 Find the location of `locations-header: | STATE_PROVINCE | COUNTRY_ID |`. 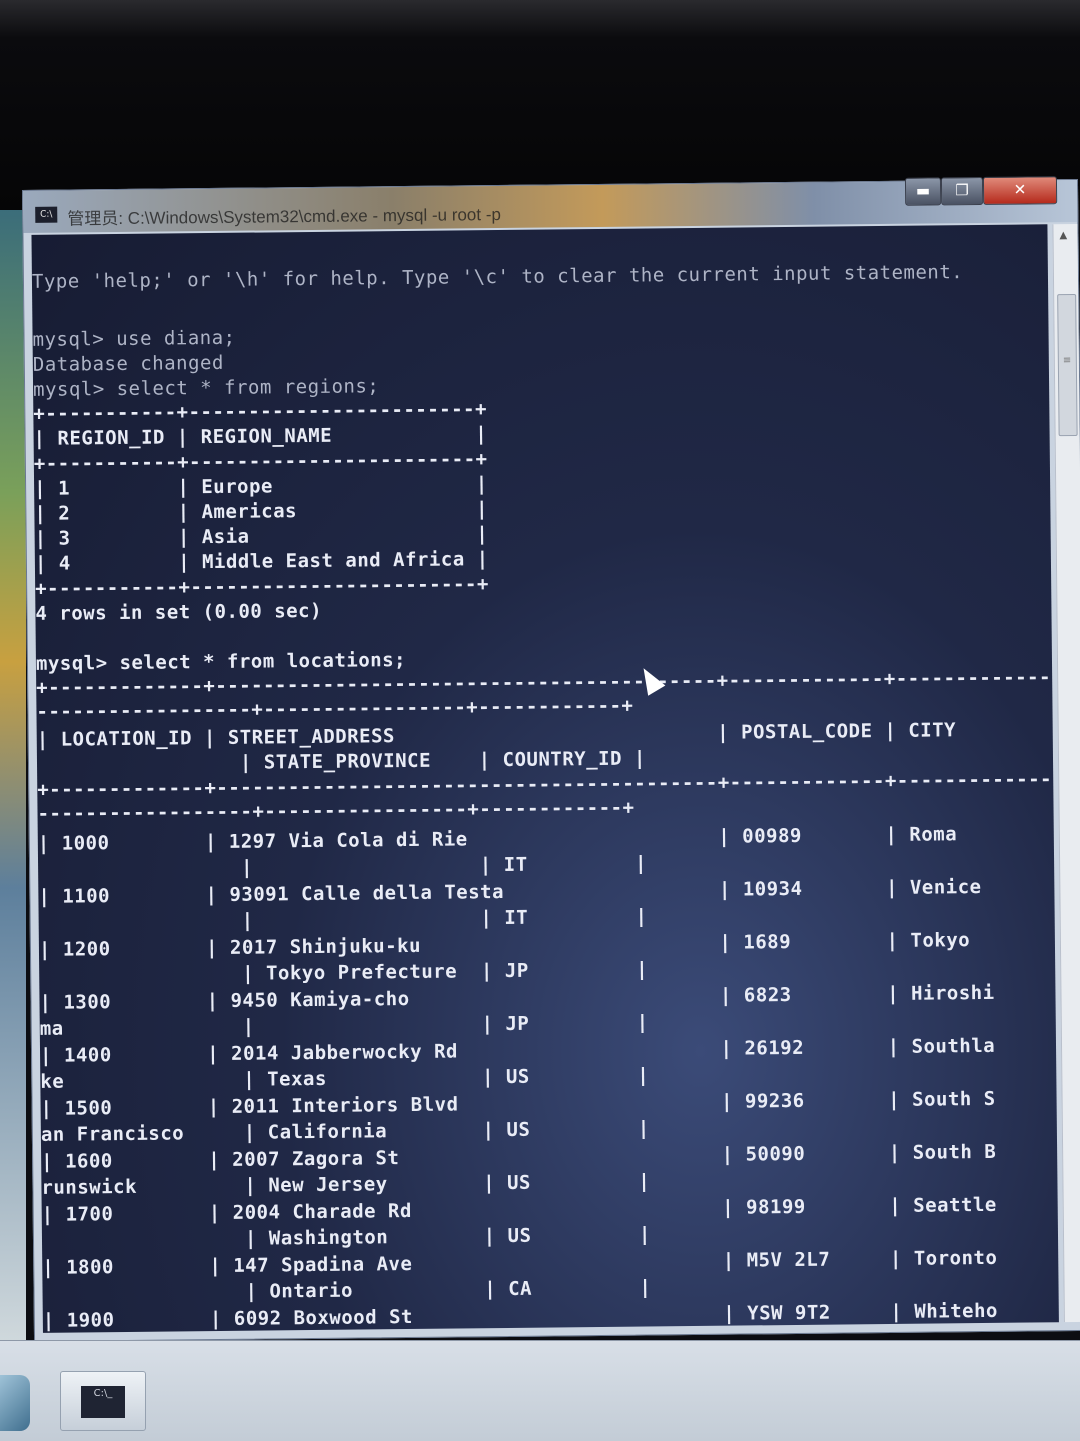

locations-header: | STATE_PROVINCE | COUNTRY_ID | is located at coordinates (341, 761).